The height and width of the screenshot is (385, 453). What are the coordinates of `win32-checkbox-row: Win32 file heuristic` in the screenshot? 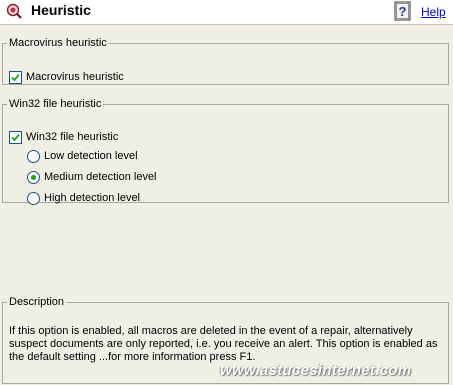 It's located at (63, 137).